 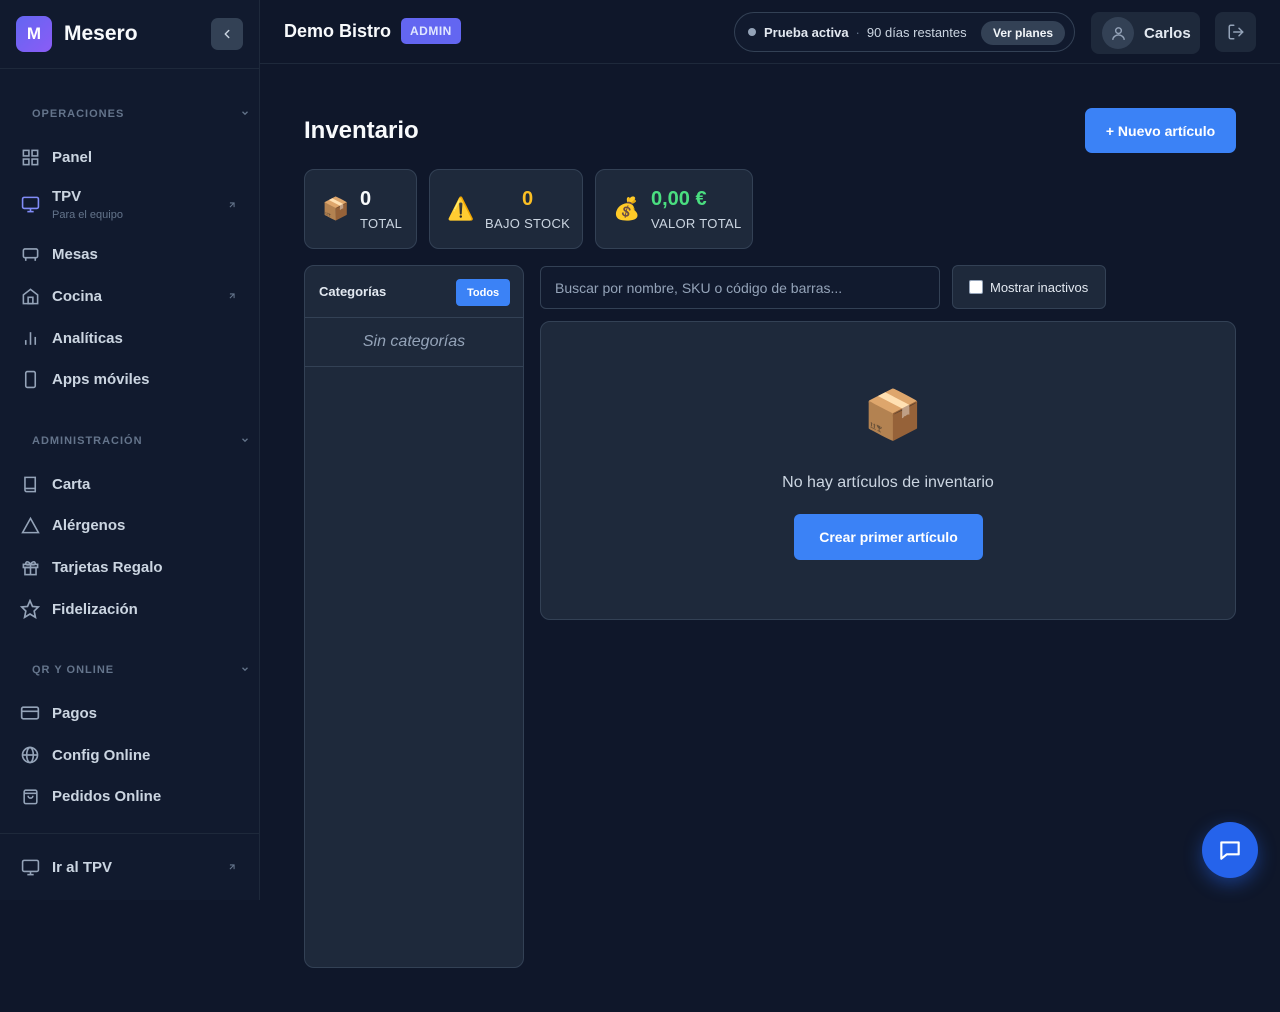 I want to click on shopping-bag-icon, so click(x=30, y=796).